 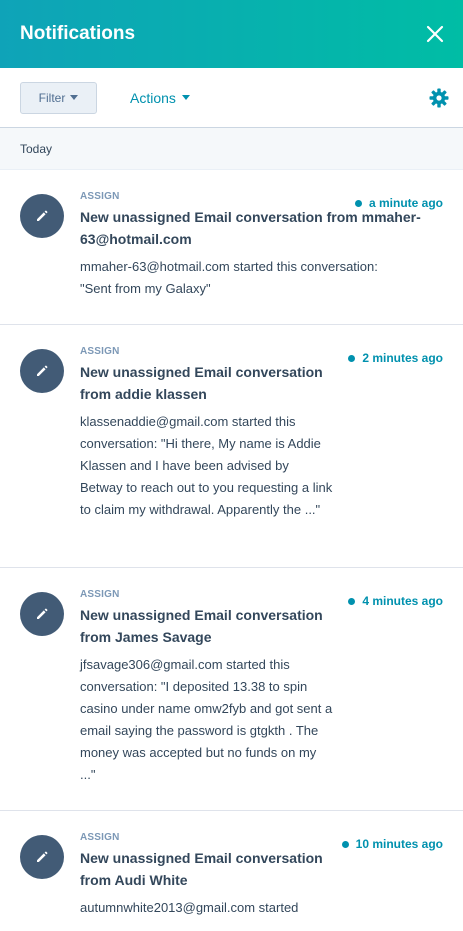 I want to click on section-label: Today, so click(x=36, y=148).